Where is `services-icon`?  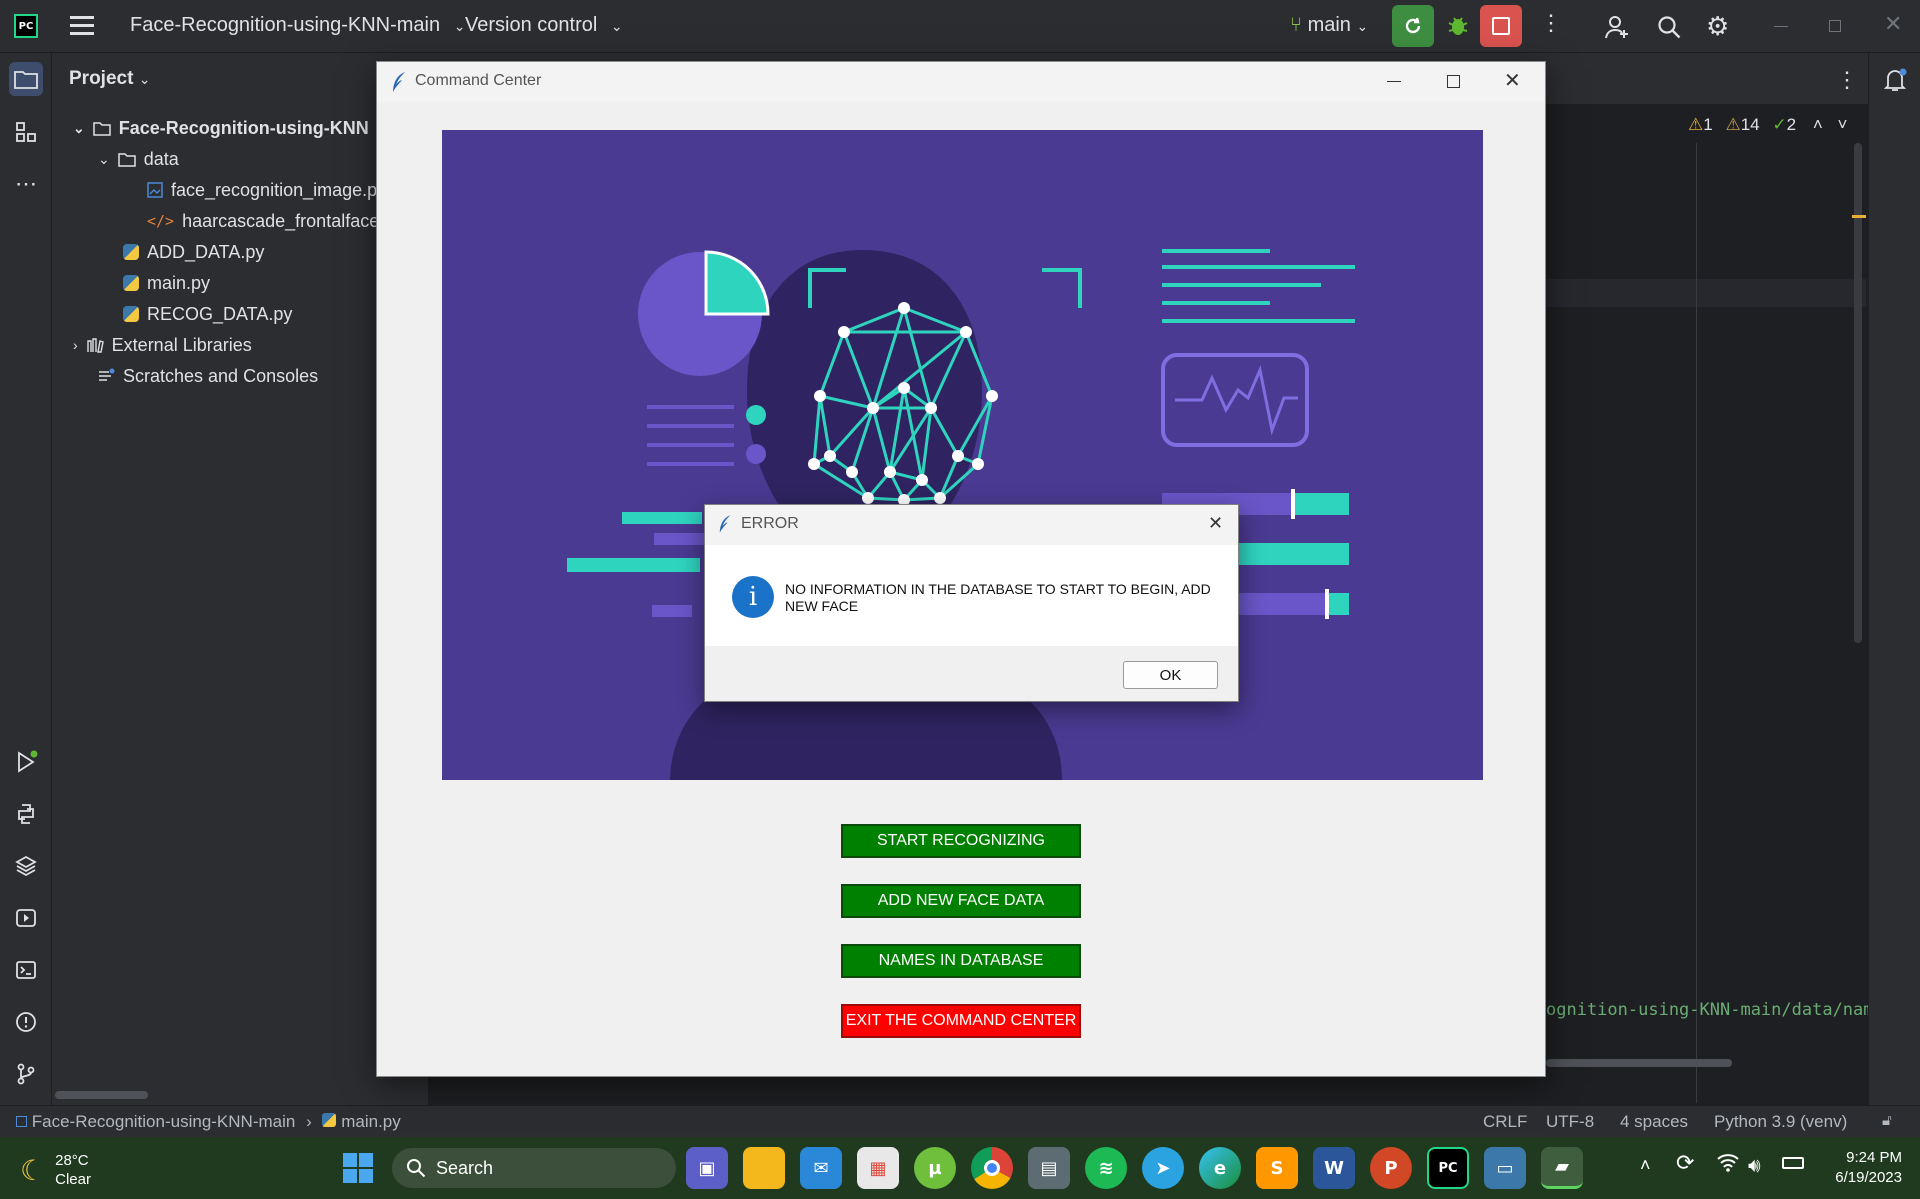 services-icon is located at coordinates (26, 918).